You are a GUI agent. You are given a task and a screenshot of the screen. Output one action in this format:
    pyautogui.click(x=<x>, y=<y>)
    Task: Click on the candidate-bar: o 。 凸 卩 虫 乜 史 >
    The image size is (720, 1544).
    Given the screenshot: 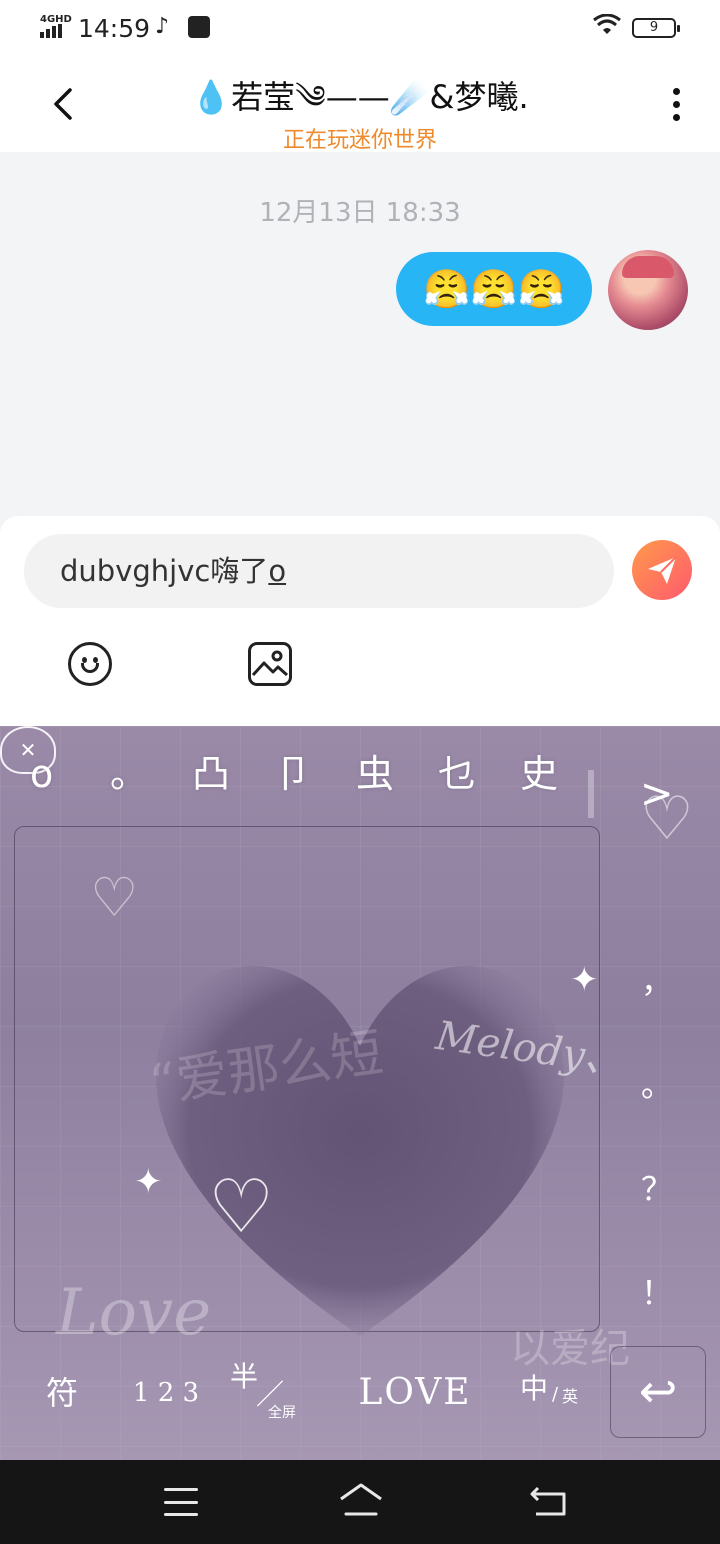 What is the action you would take?
    pyautogui.click(x=360, y=782)
    